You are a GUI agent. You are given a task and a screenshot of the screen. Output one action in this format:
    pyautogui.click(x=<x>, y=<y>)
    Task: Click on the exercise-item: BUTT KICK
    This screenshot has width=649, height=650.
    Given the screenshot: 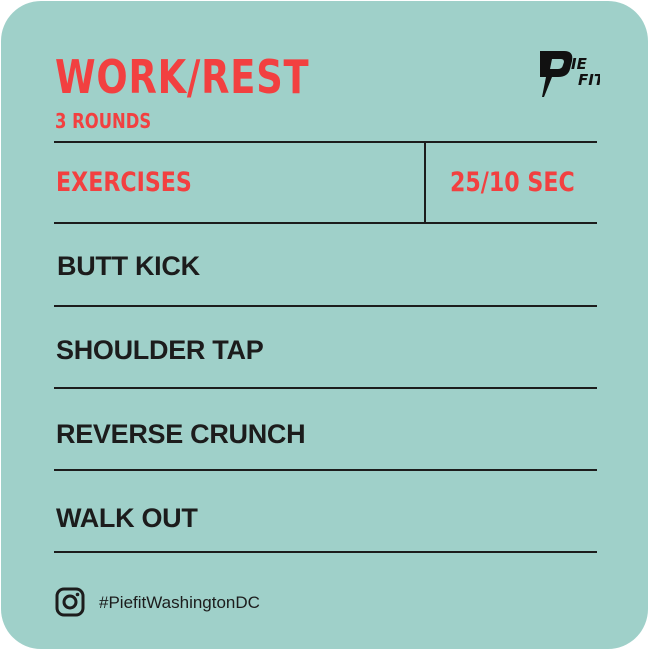 What is the action you would take?
    pyautogui.click(x=128, y=266)
    